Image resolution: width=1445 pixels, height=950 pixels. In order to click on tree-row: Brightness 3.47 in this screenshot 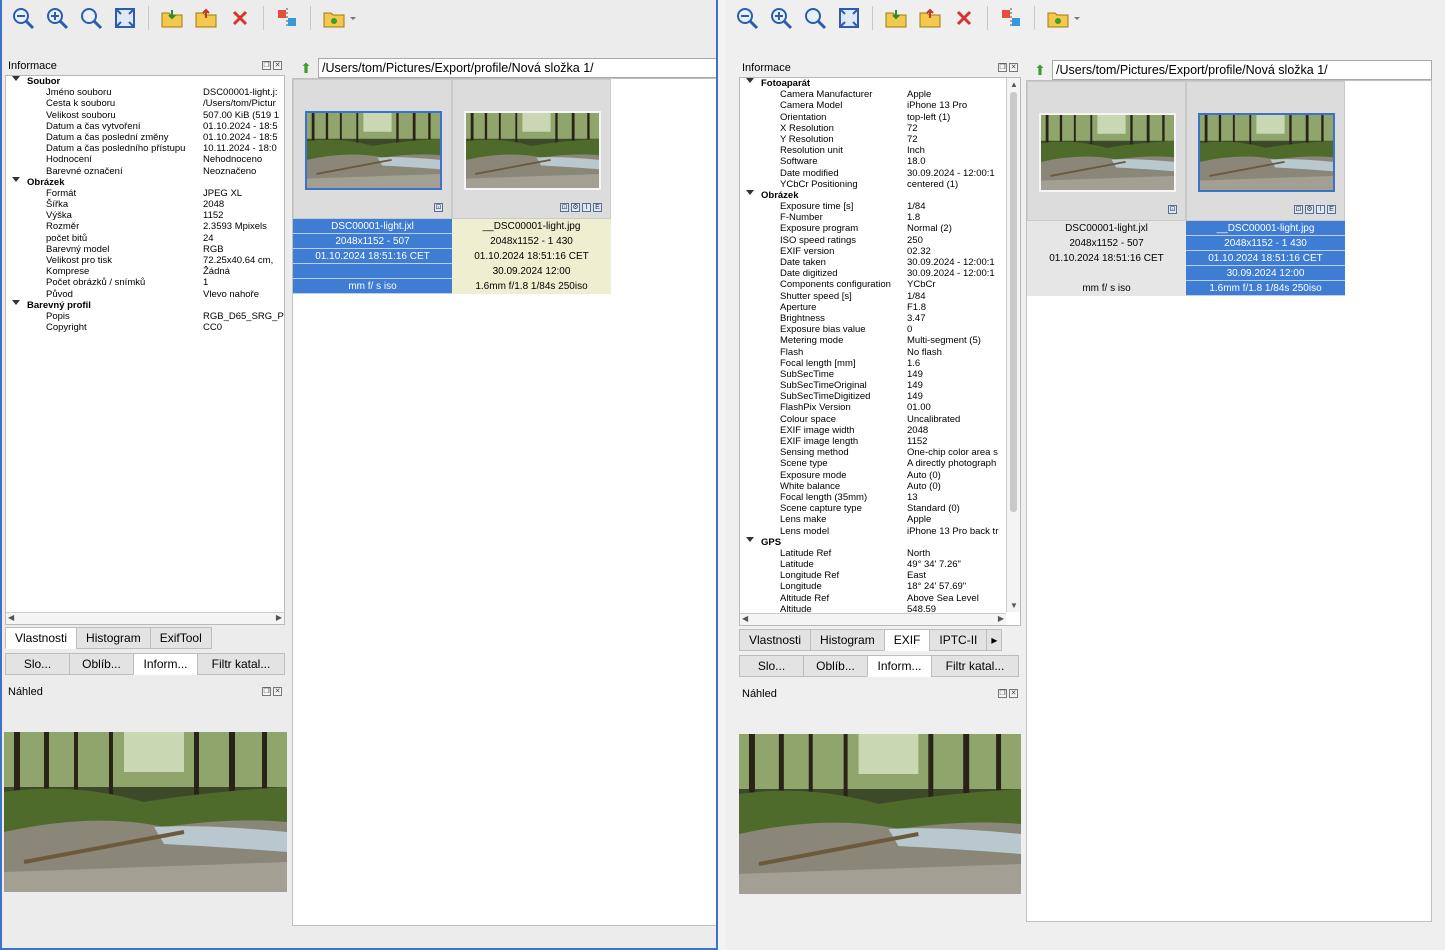, I will do `click(880, 318)`.